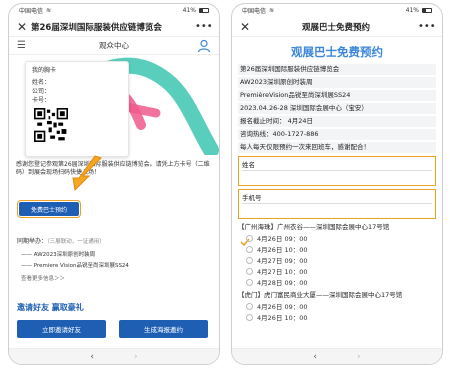  What do you see at coordinates (252, 198) in the screenshot?
I see `phone-label: 手机号` at bounding box center [252, 198].